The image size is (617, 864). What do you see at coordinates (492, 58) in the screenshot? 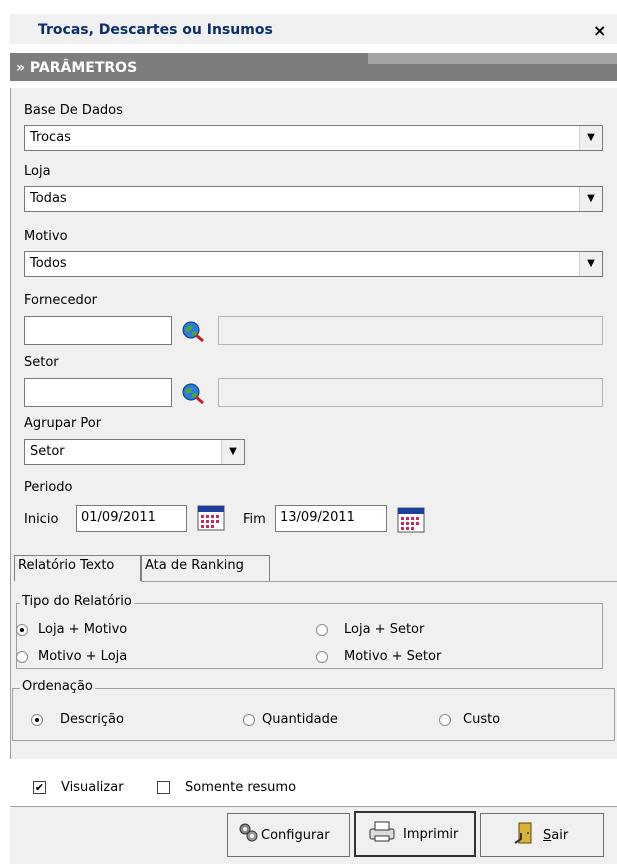
I see `section-header-shade` at bounding box center [492, 58].